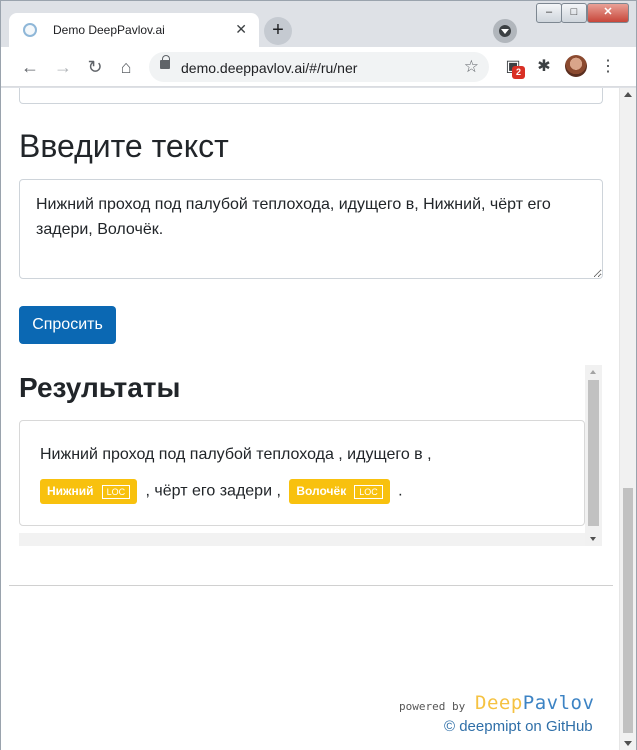 This screenshot has height=750, width=637. I want to click on results-heading: Результаты, so click(100, 387).